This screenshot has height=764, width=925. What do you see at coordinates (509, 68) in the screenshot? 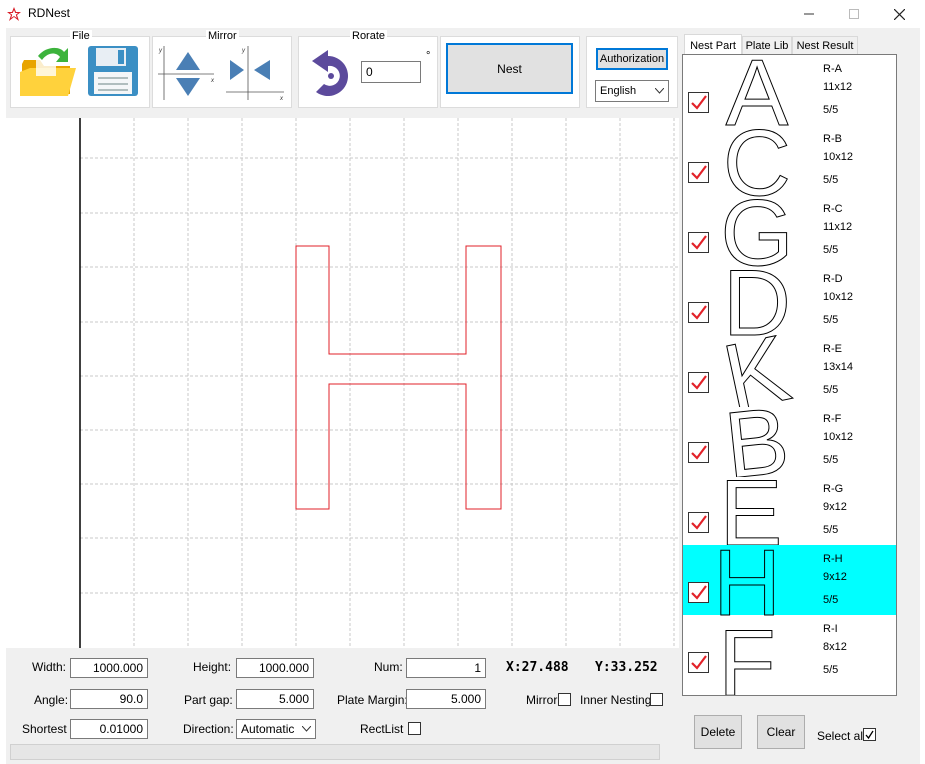
I see `nest-button: Nest` at bounding box center [509, 68].